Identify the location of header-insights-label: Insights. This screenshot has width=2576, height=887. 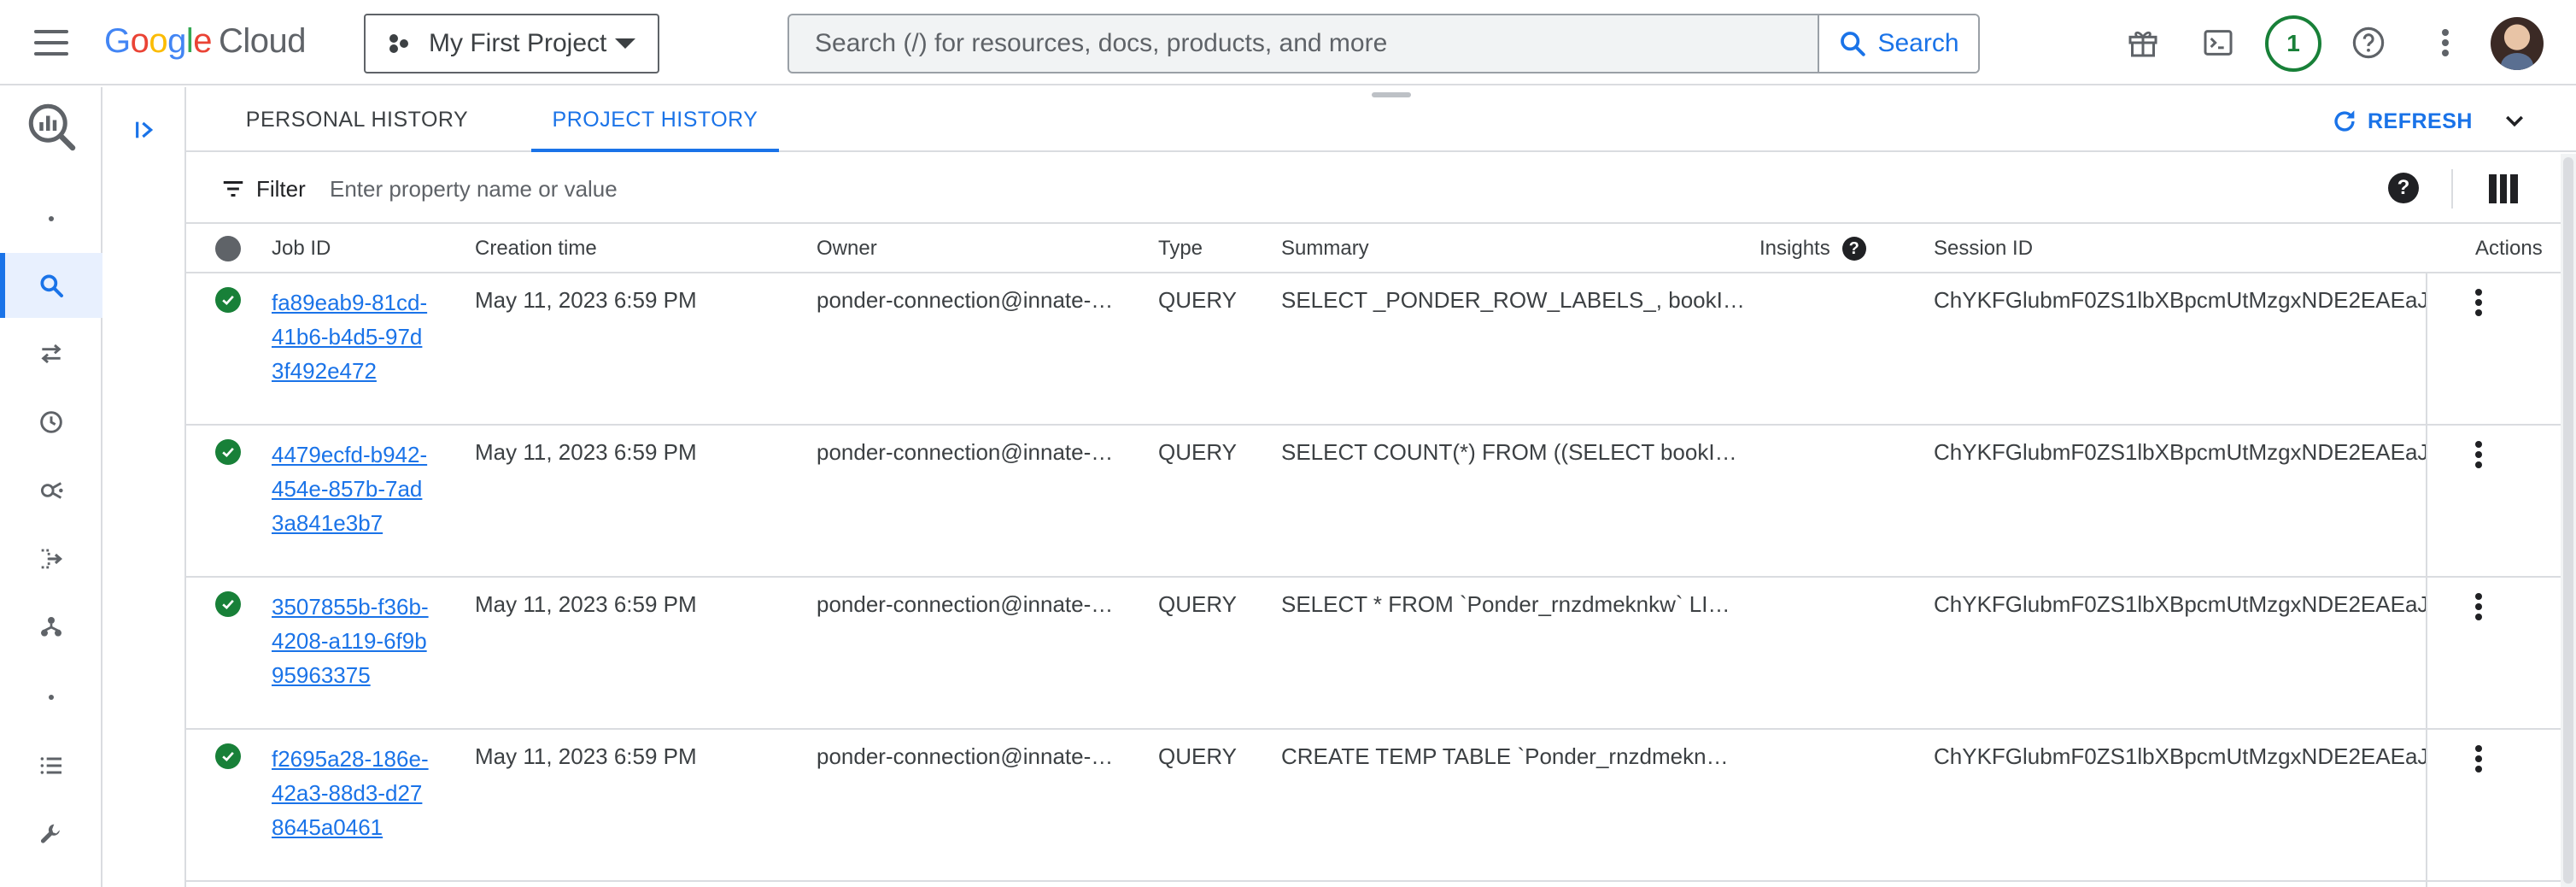
(1794, 248).